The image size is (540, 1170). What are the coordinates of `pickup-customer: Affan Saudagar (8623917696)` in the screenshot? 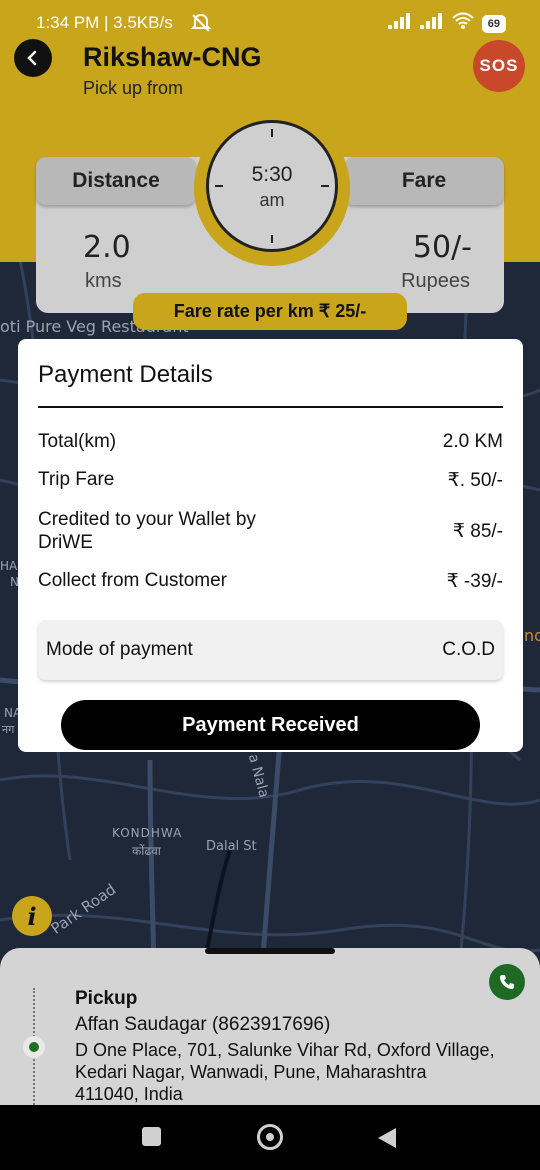 It's located at (203, 1024).